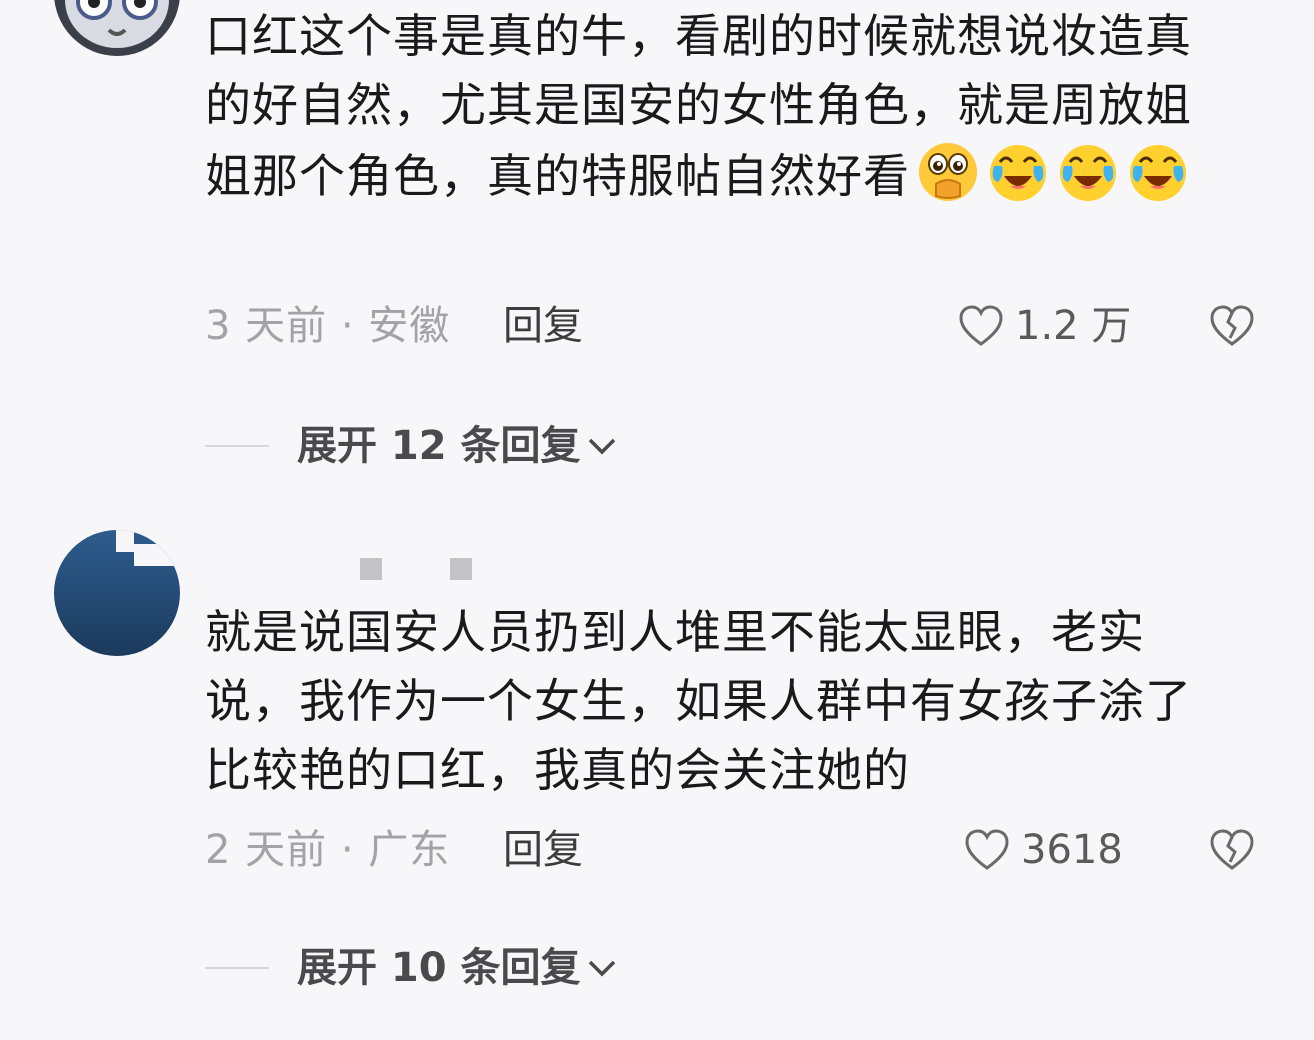  Describe the element at coordinates (439, 968) in the screenshot. I see `expand-label: 展开 10 条回复` at that location.